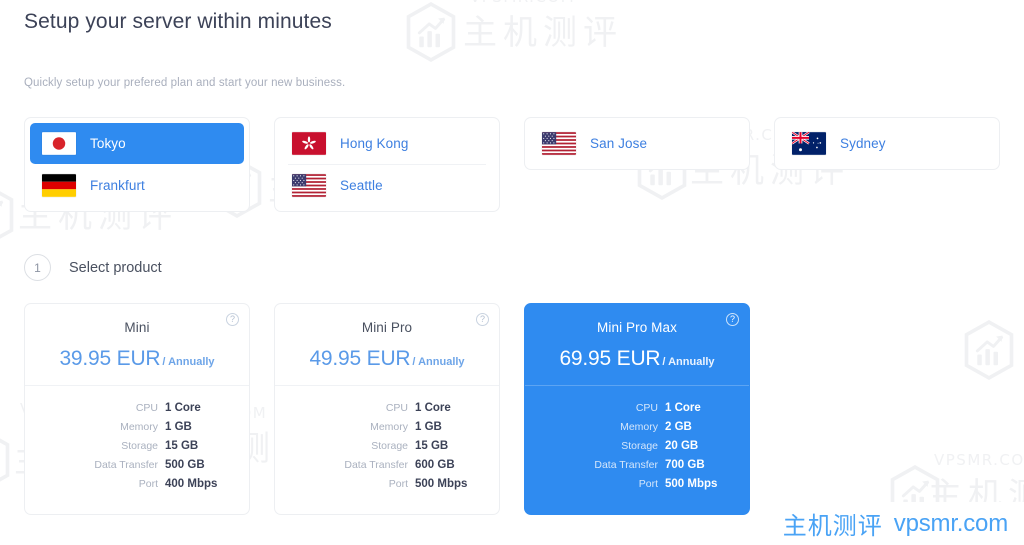 The image size is (1024, 545). I want to click on location-column: Sydney, so click(887, 143).